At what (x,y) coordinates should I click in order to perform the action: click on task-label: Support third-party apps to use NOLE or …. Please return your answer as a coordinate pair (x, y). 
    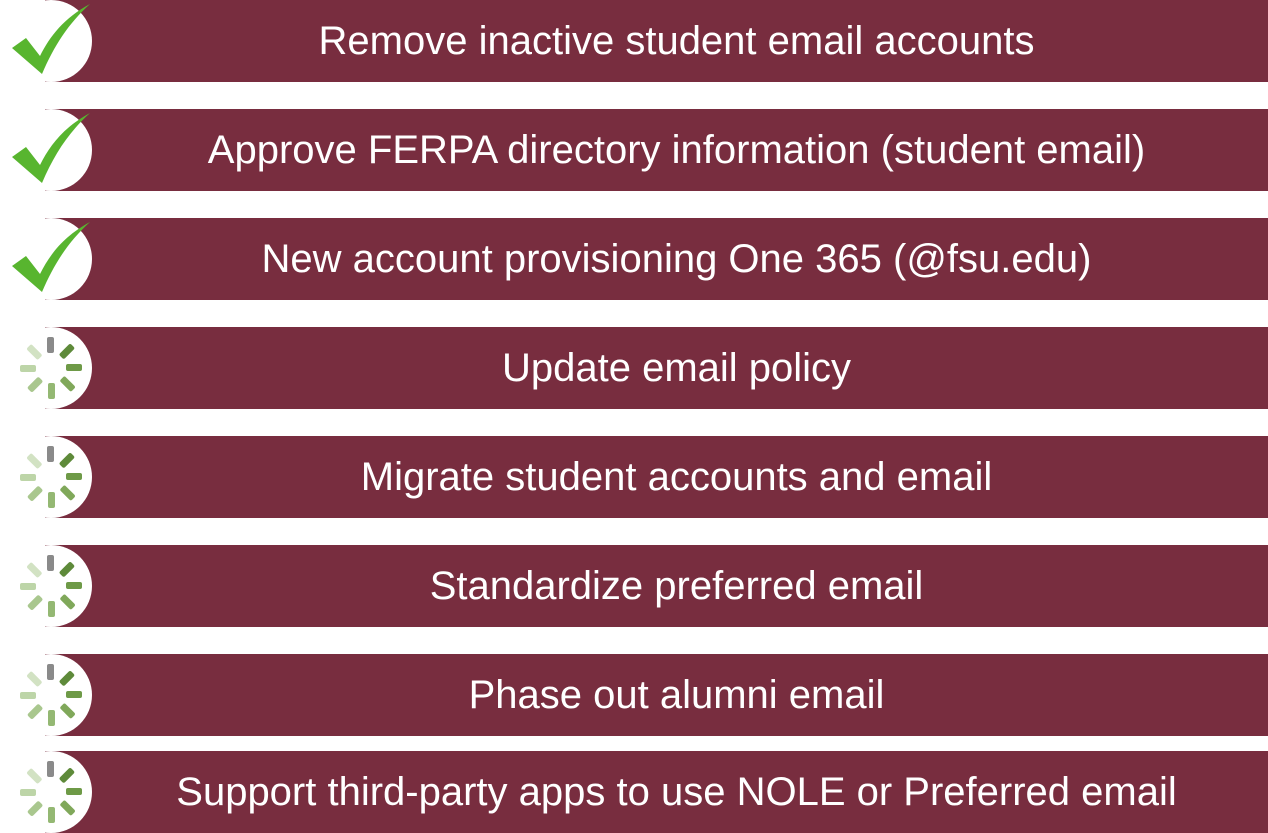
    Looking at the image, I should click on (676, 791).